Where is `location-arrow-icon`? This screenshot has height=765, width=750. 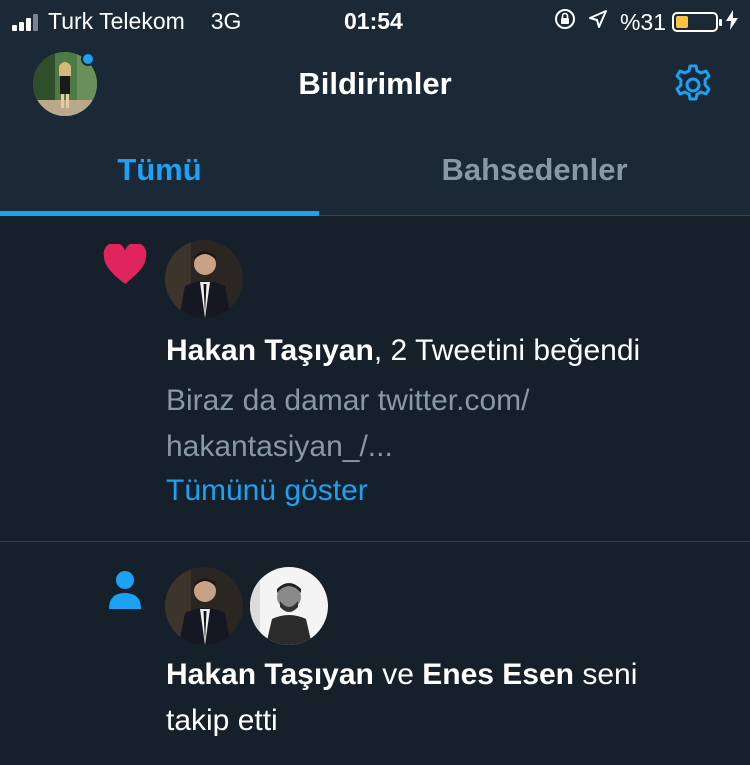 location-arrow-icon is located at coordinates (598, 22).